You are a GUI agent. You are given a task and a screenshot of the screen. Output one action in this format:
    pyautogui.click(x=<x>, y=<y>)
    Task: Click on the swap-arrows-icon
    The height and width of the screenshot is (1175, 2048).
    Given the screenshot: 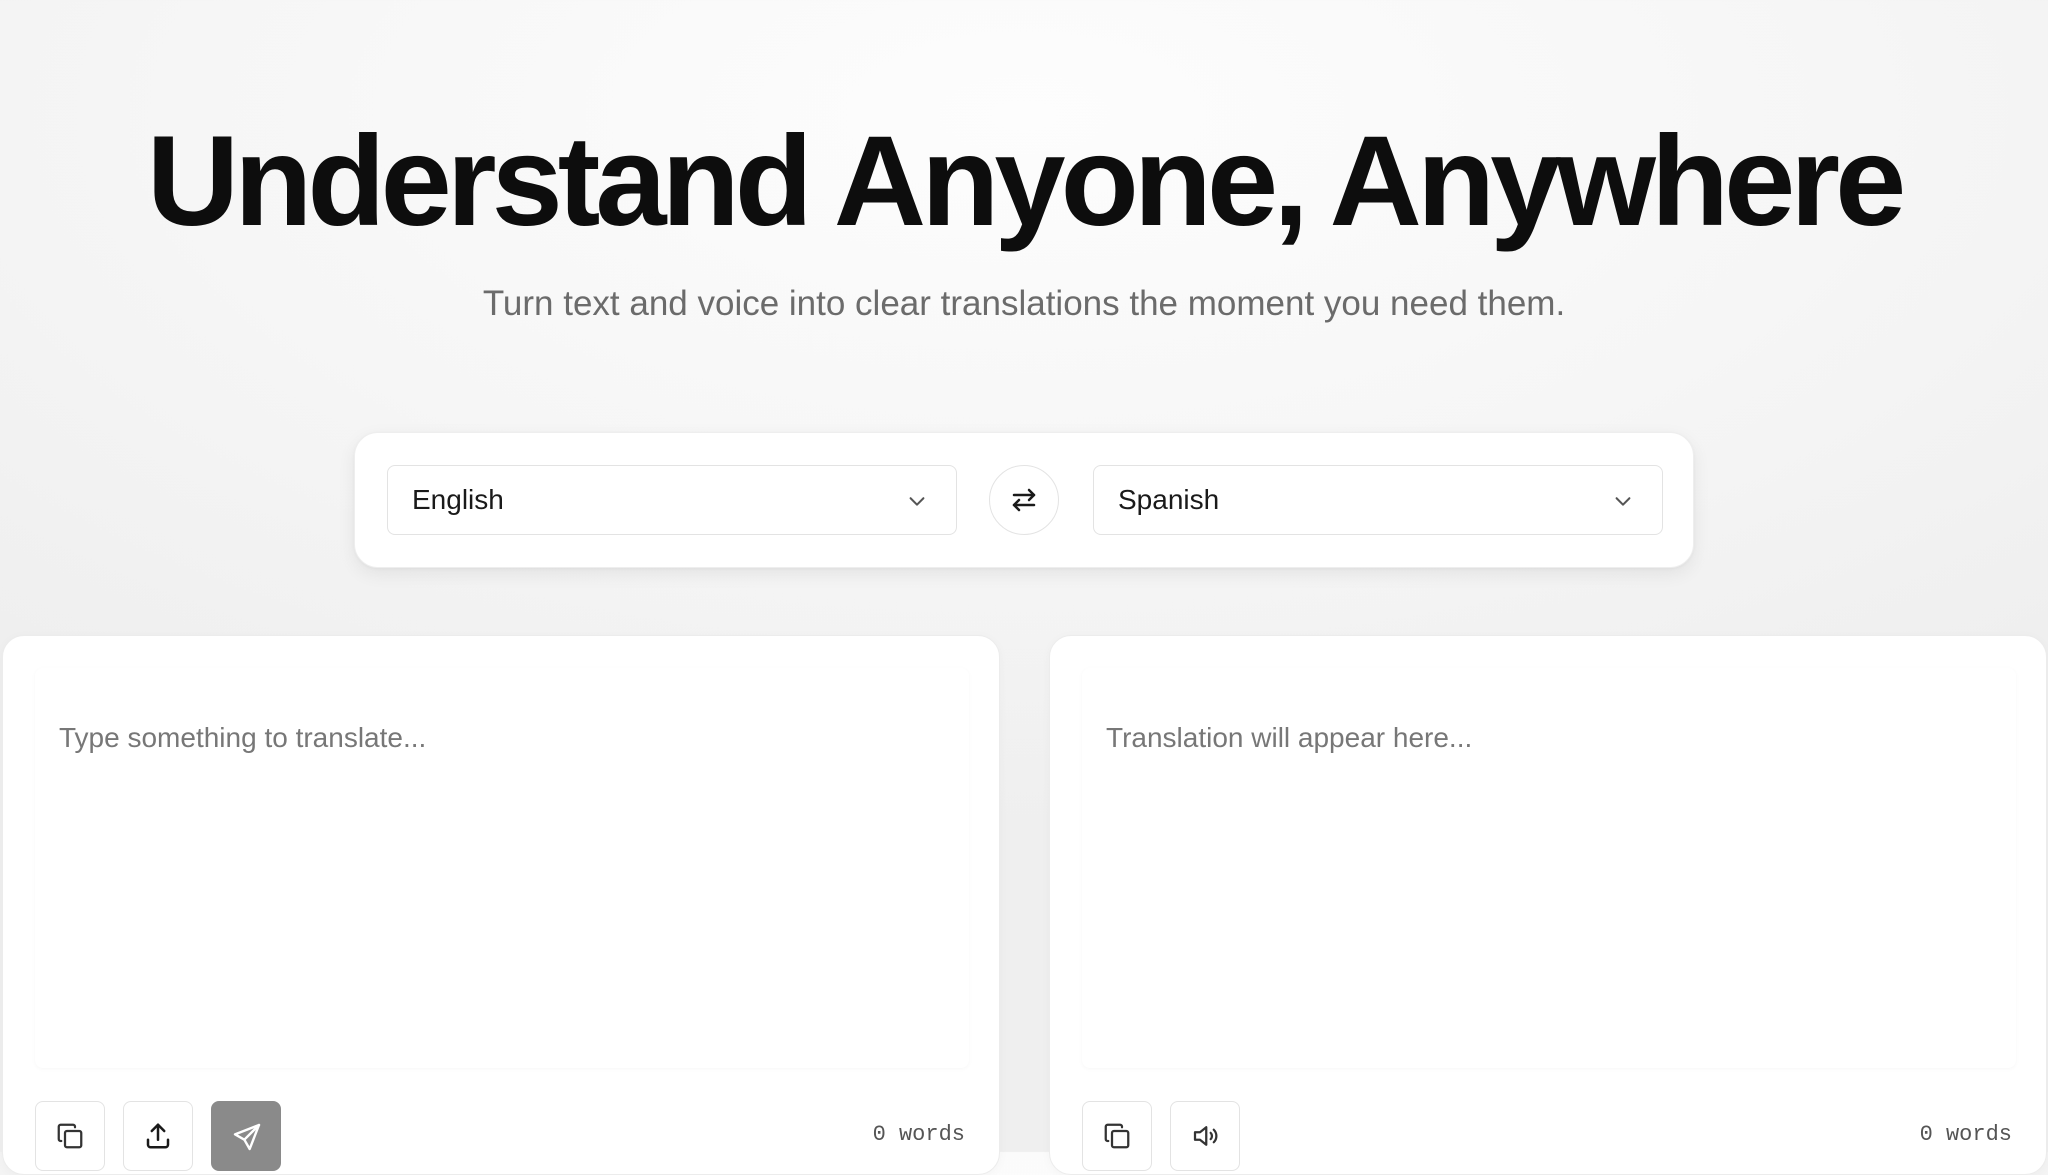 What is the action you would take?
    pyautogui.click(x=1024, y=500)
    